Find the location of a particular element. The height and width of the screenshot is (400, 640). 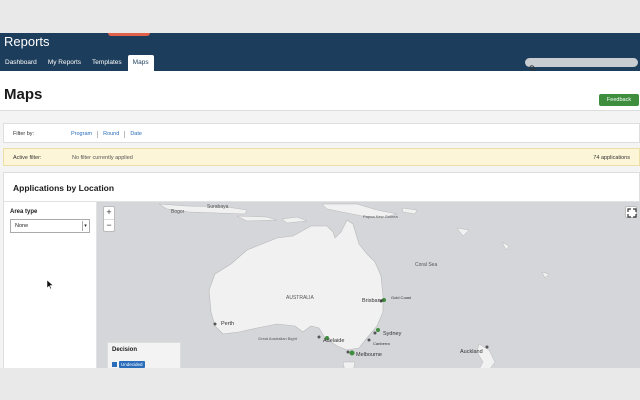

fullscreen-button is located at coordinates (631, 212).